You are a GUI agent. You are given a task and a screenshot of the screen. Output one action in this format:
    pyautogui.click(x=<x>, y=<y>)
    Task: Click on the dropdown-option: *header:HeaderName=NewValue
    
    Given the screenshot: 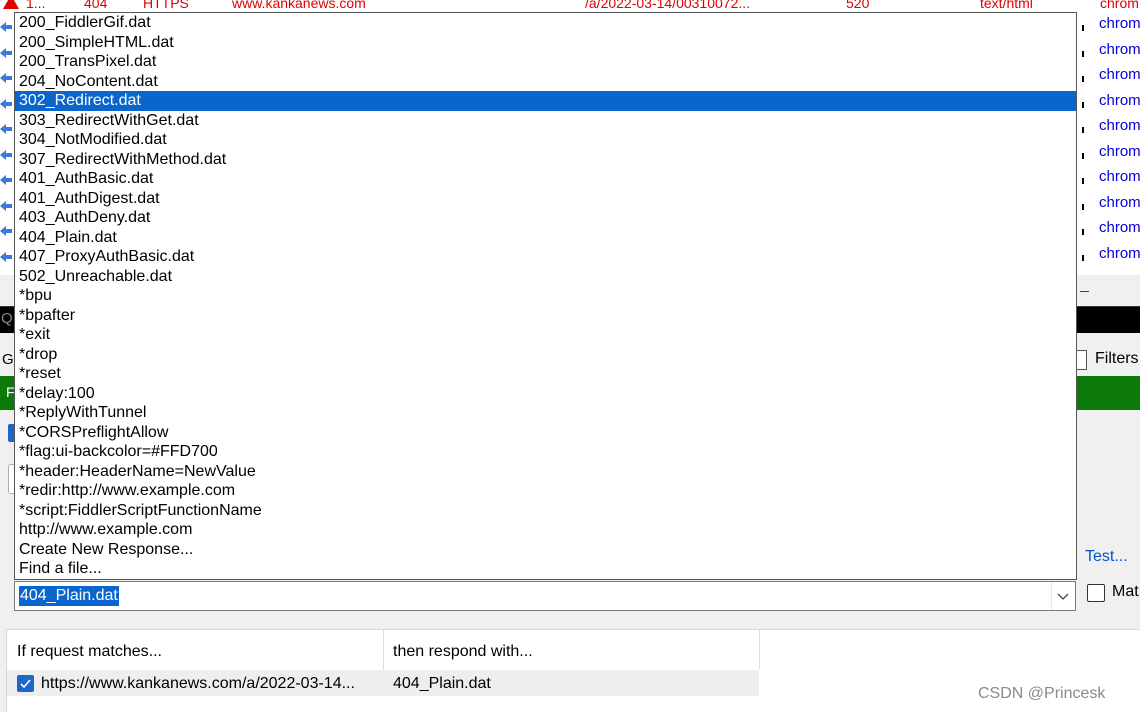 What is the action you would take?
    pyautogui.click(x=545, y=472)
    